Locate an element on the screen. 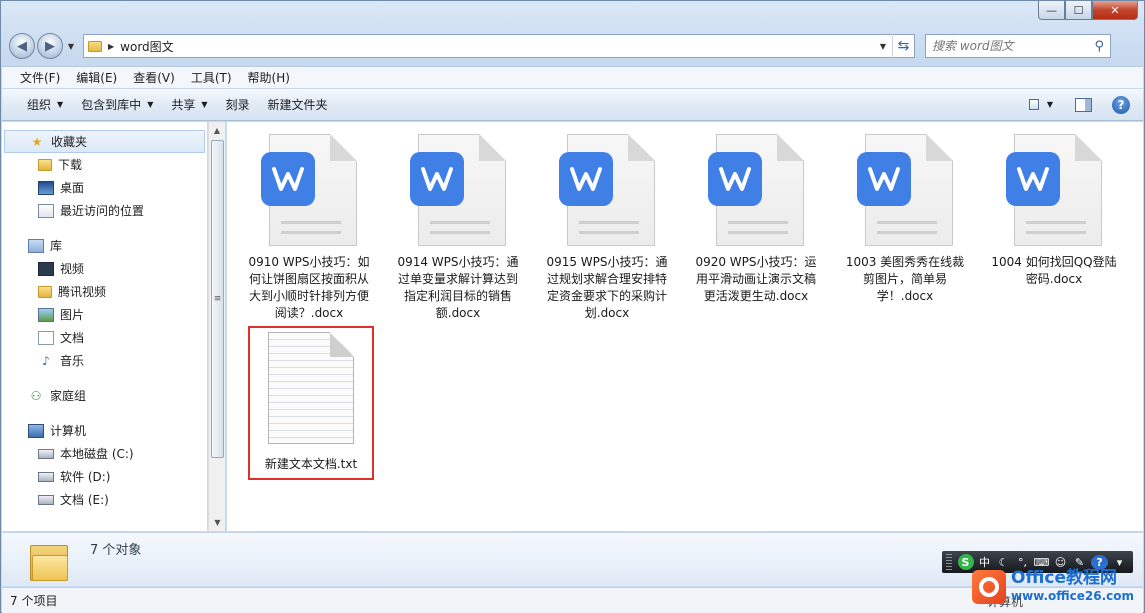 This screenshot has width=1145, height=613. address-dropdown-icon: ▼ is located at coordinates (883, 46).